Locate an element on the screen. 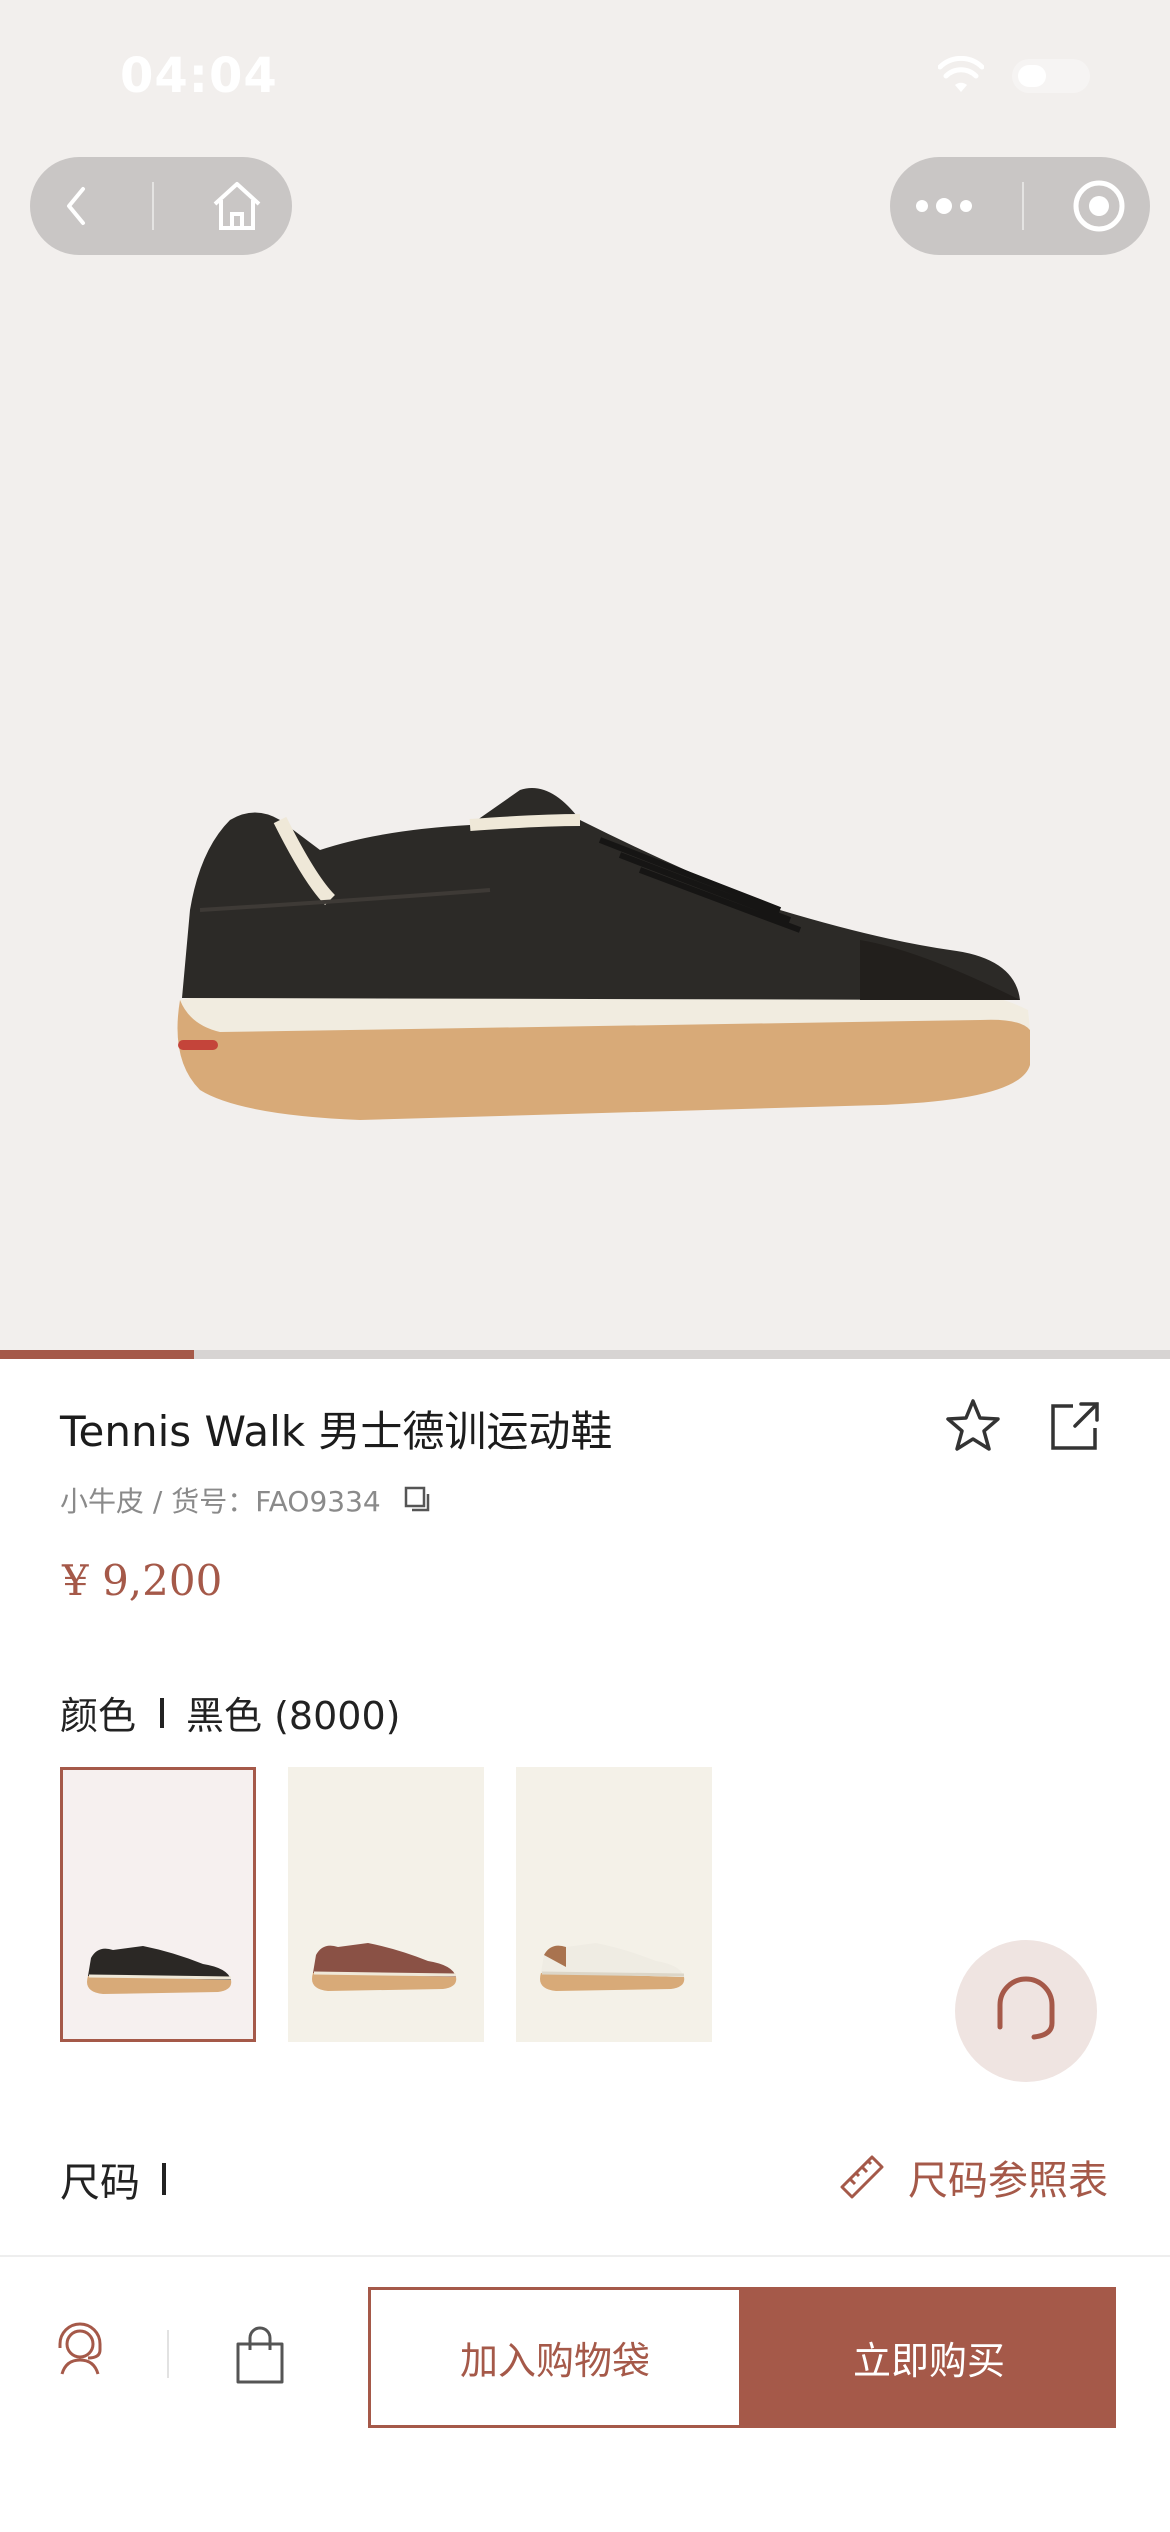 The height and width of the screenshot is (2532, 1170). customer-service-floating-button is located at coordinates (1026, 2011).